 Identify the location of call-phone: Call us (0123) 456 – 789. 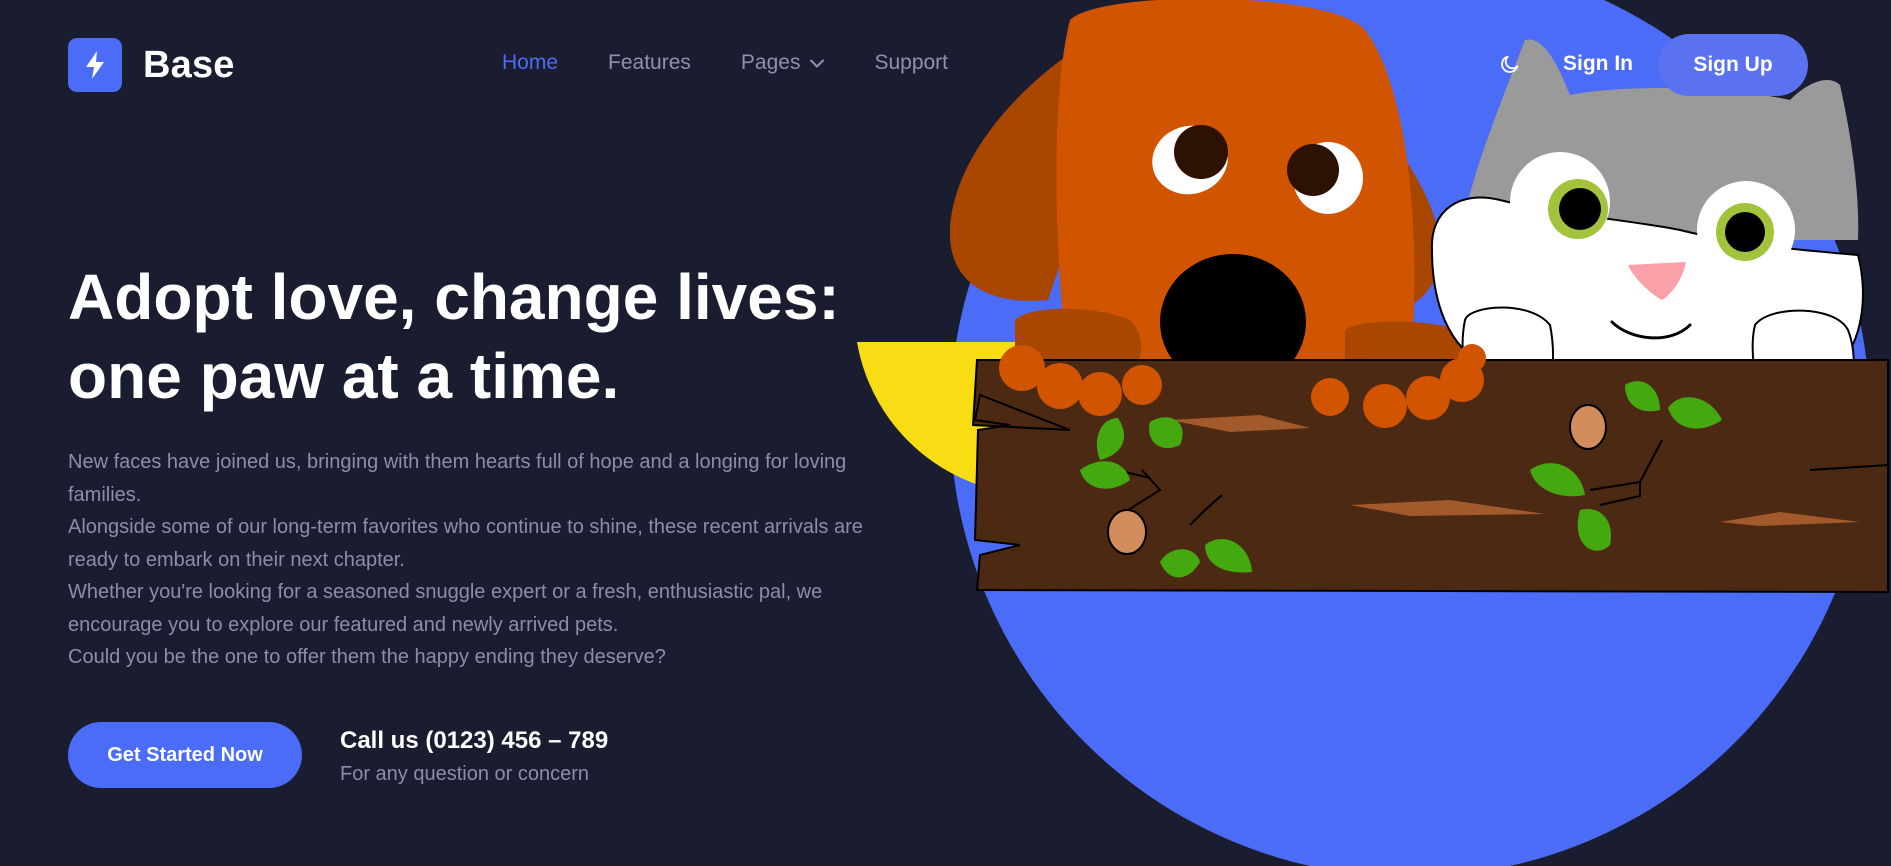
(474, 741).